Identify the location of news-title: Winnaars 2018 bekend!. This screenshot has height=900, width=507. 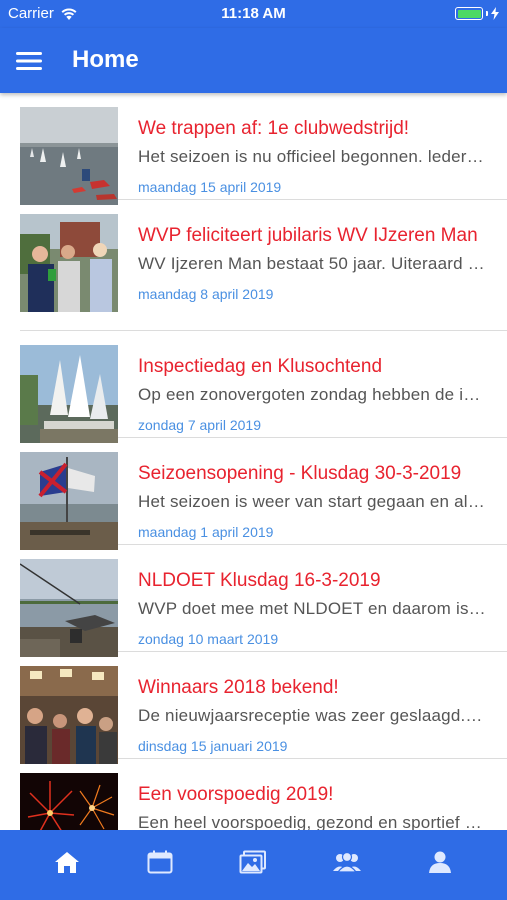
(238, 687).